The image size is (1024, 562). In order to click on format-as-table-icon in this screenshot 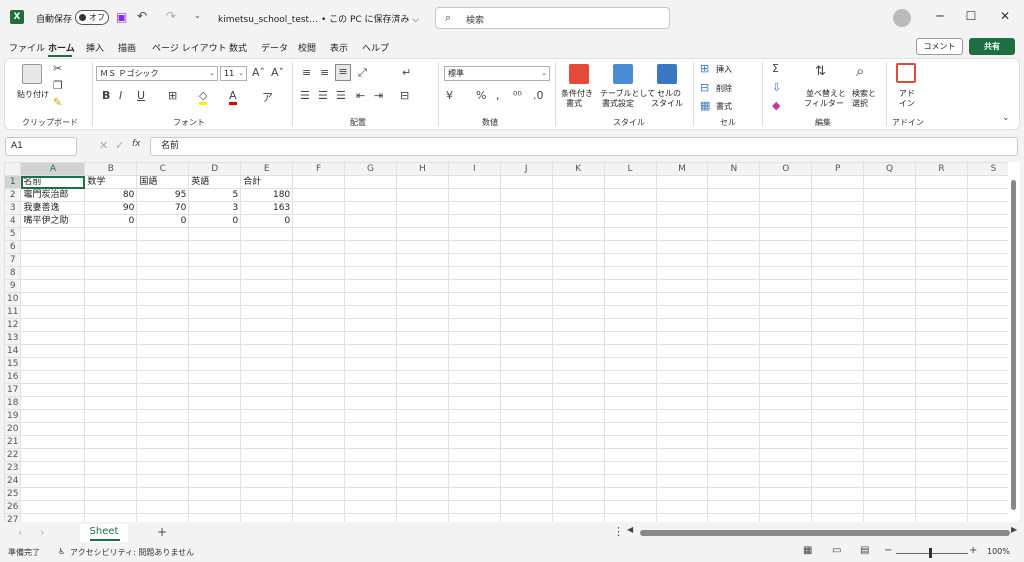, I will do `click(623, 74)`.